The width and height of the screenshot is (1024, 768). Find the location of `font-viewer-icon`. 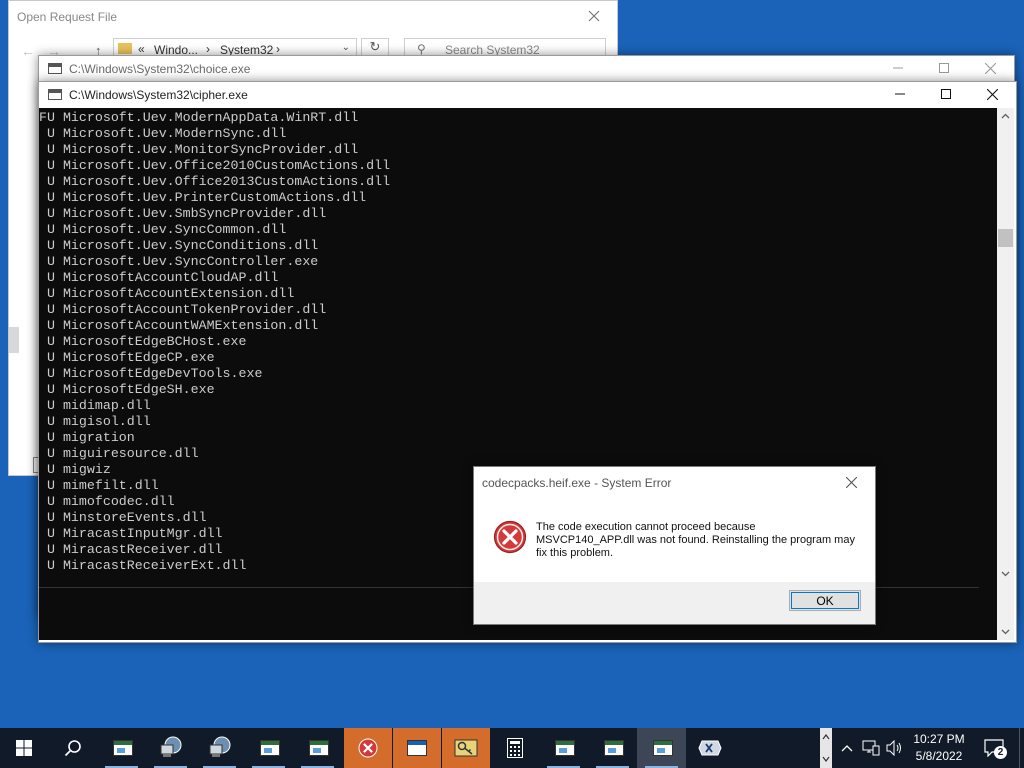

font-viewer-icon is located at coordinates (710, 748).